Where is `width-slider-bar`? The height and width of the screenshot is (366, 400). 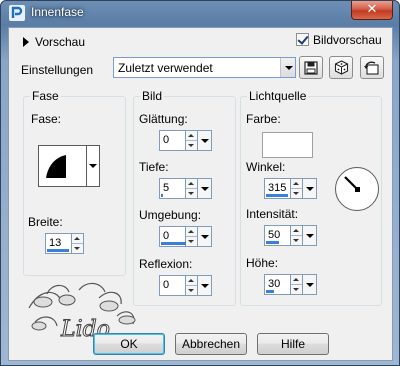 width-slider-bar is located at coordinates (58, 250).